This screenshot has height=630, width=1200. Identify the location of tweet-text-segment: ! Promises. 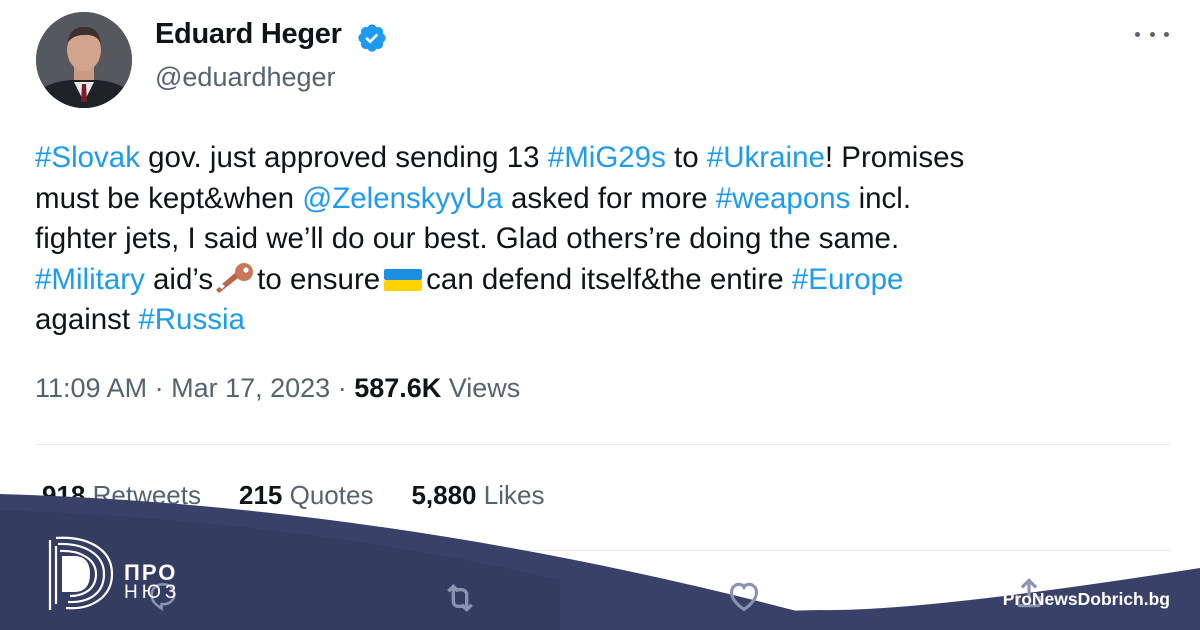
(894, 157).